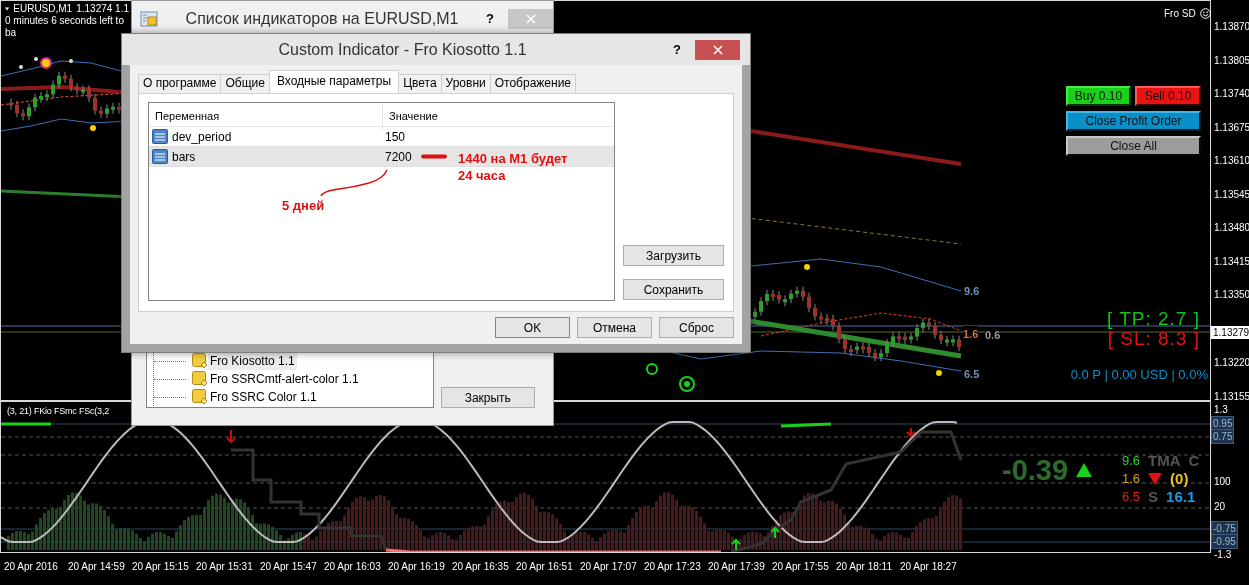  Describe the element at coordinates (1139, 375) in the screenshot. I see `account-summary: 0.0 P | 0.00 USD | 0.0%` at that location.